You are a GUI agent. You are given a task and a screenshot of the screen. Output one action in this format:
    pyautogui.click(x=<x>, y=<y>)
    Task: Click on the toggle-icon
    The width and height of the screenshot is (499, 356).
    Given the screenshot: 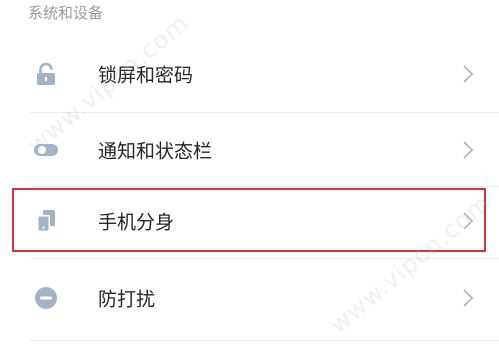 What is the action you would take?
    pyautogui.click(x=46, y=150)
    